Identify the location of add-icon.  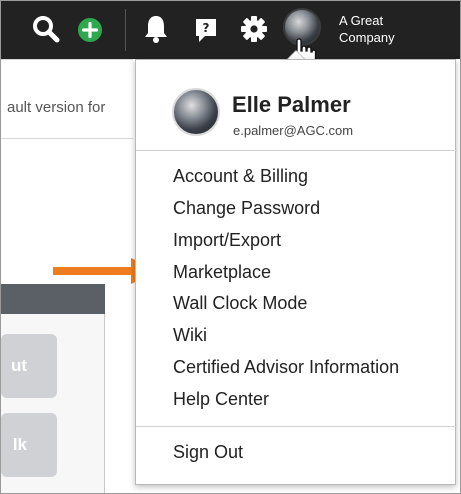
(90, 30).